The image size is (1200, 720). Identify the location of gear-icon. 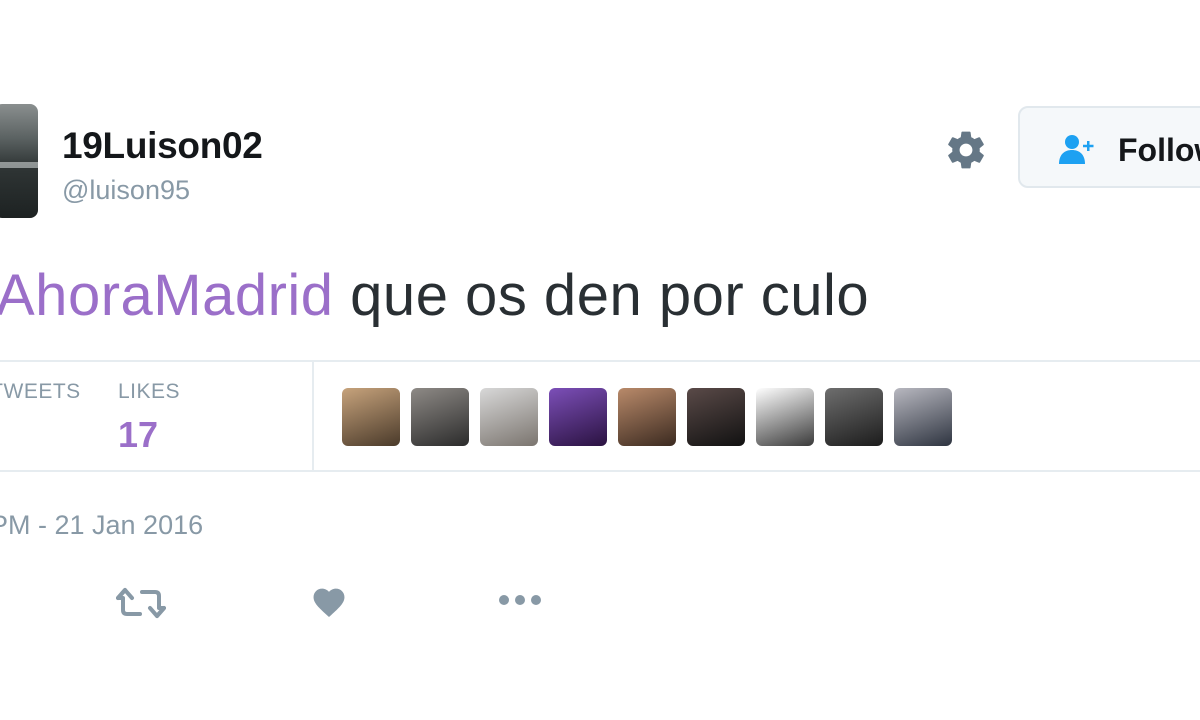
(966, 150).